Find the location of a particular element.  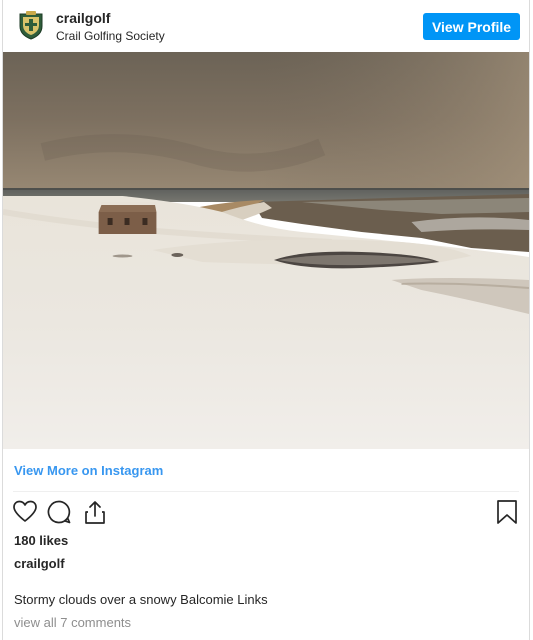

heart-icon is located at coordinates (25, 512).